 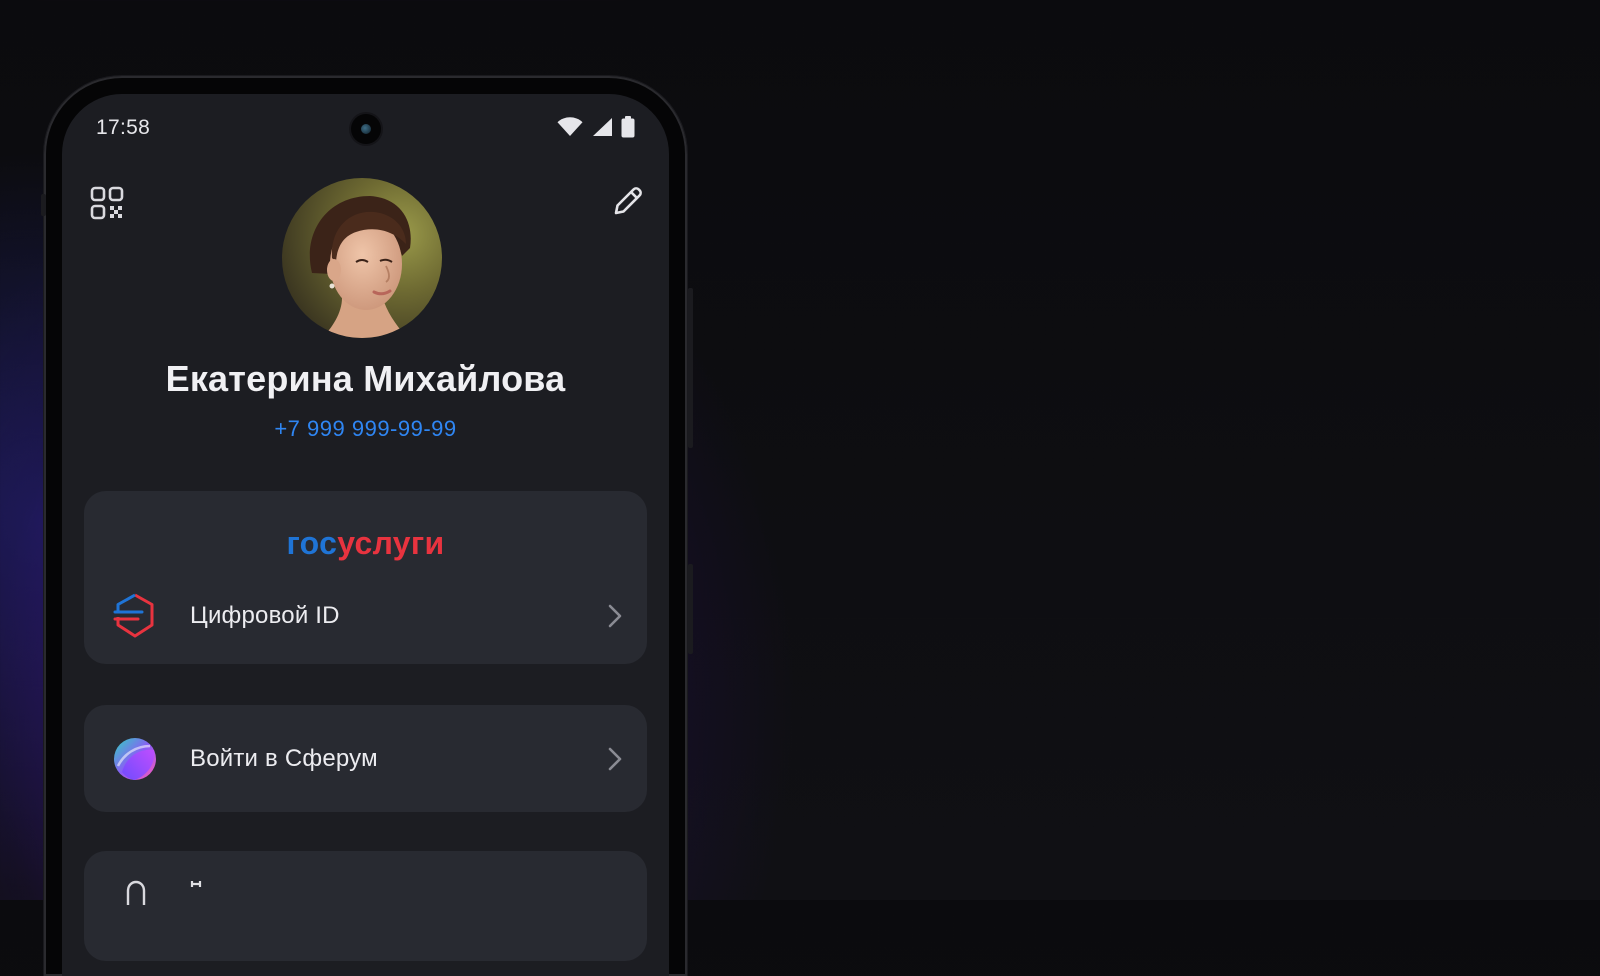 I want to click on avatar, so click(x=362, y=258).